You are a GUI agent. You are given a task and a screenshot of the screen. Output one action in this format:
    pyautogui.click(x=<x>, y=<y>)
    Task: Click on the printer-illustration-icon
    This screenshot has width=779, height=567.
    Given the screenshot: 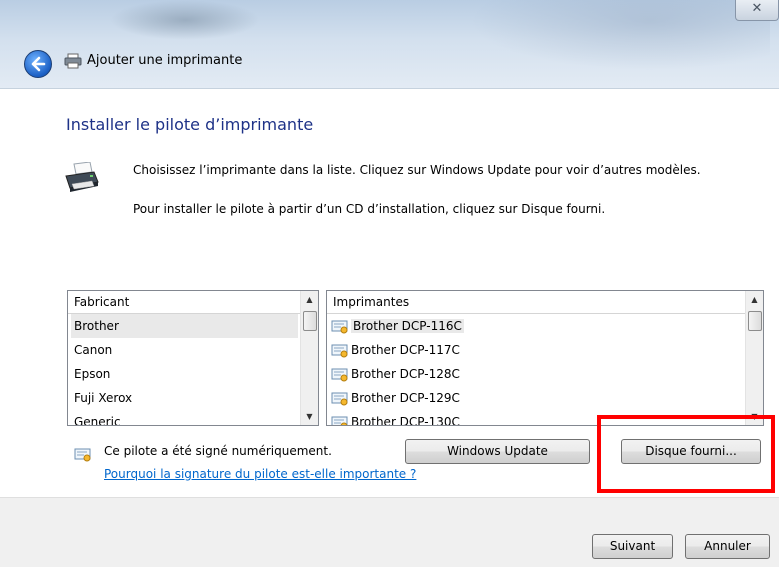 What is the action you would take?
    pyautogui.click(x=82, y=177)
    